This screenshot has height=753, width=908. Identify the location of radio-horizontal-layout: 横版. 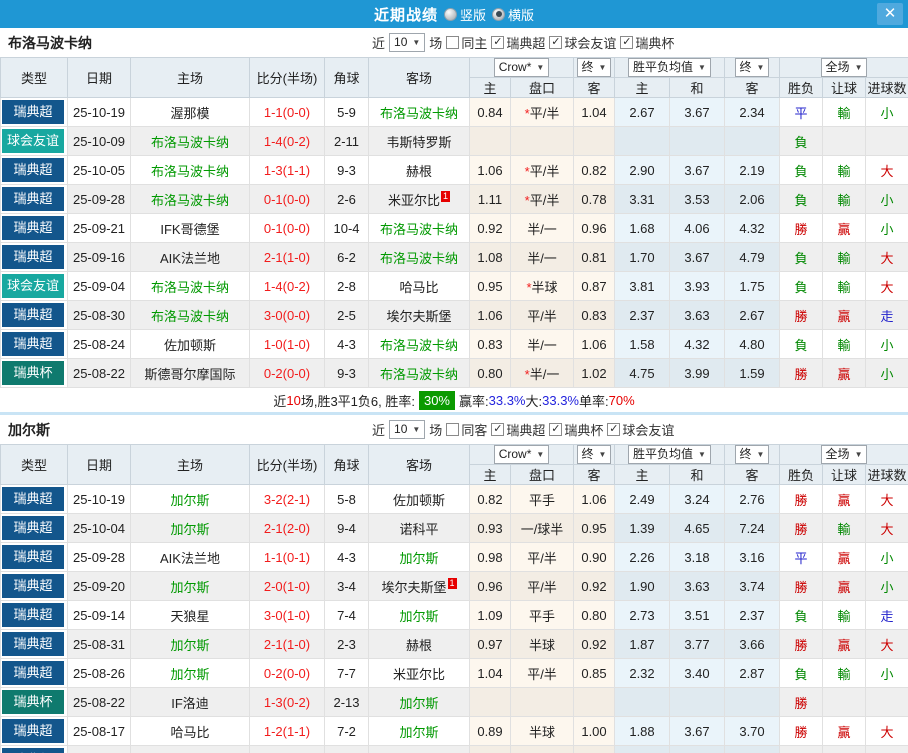
(513, 14).